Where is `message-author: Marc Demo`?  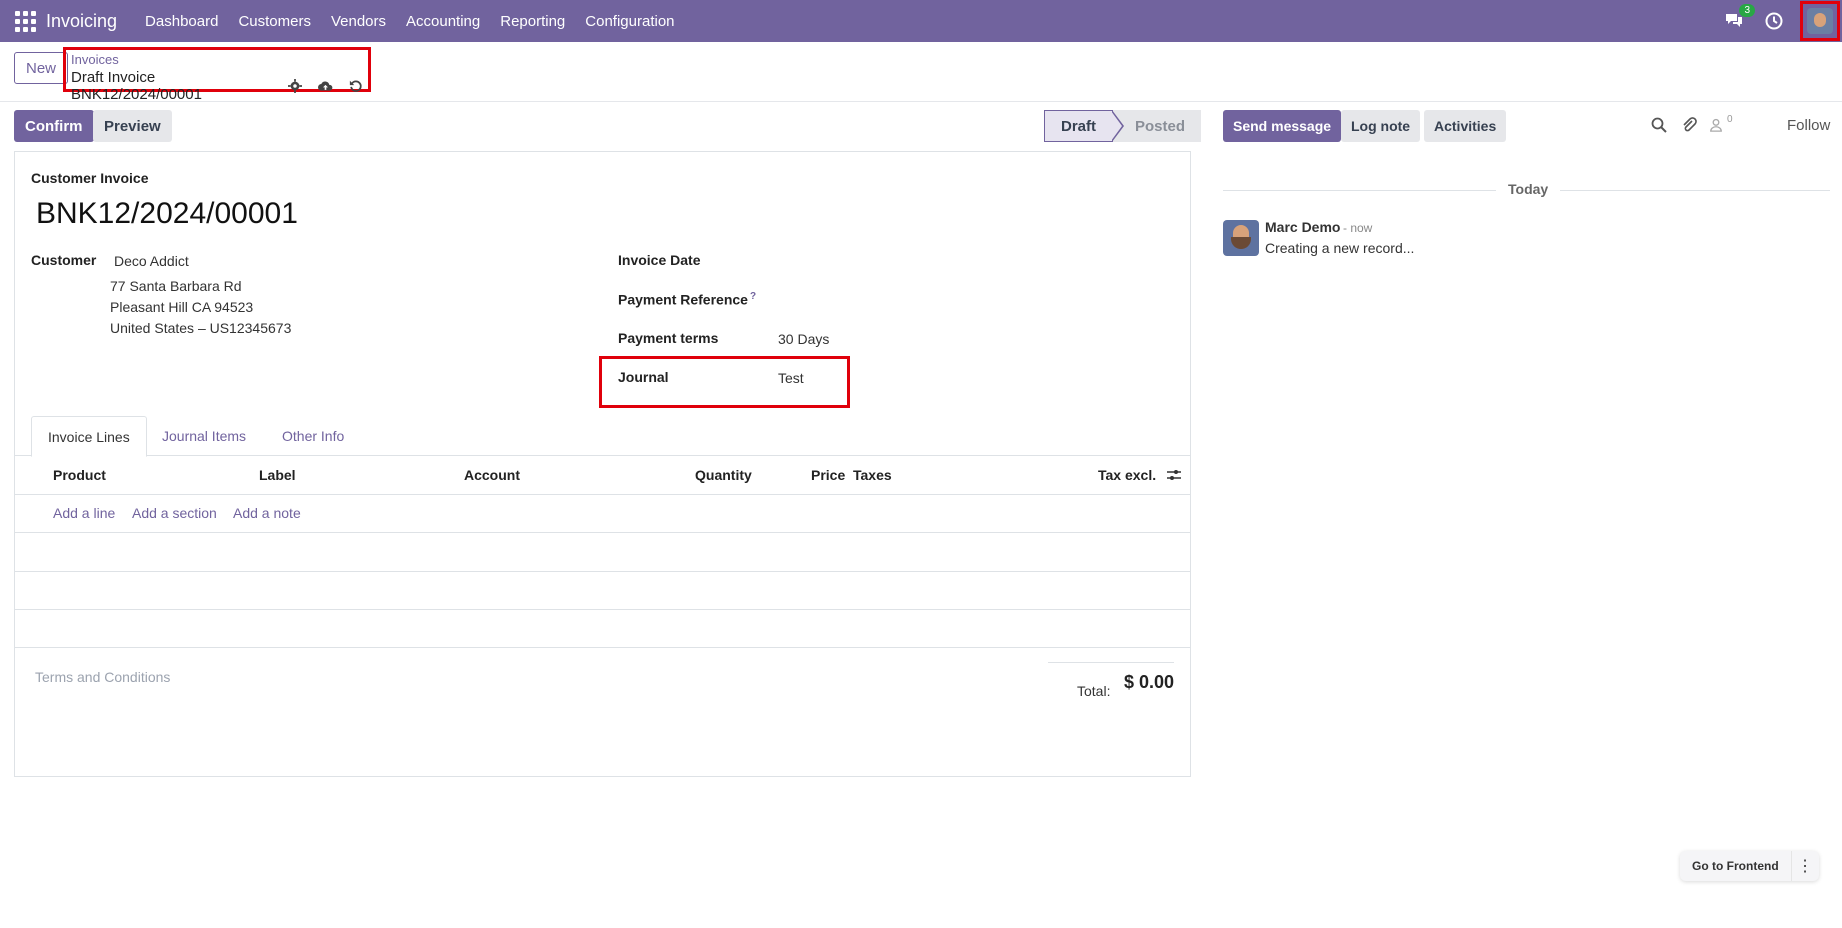
message-author: Marc Demo is located at coordinates (1302, 227).